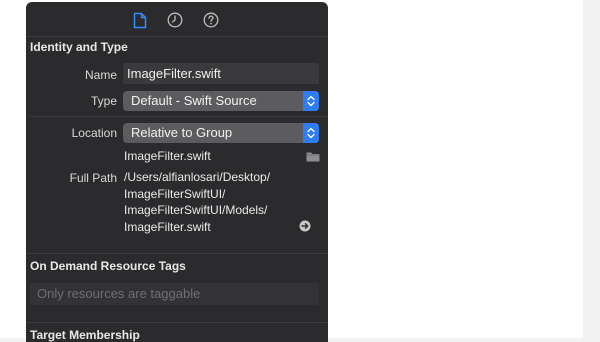 The height and width of the screenshot is (342, 600). I want to click on target-membership-title: Target Membership, so click(85, 335).